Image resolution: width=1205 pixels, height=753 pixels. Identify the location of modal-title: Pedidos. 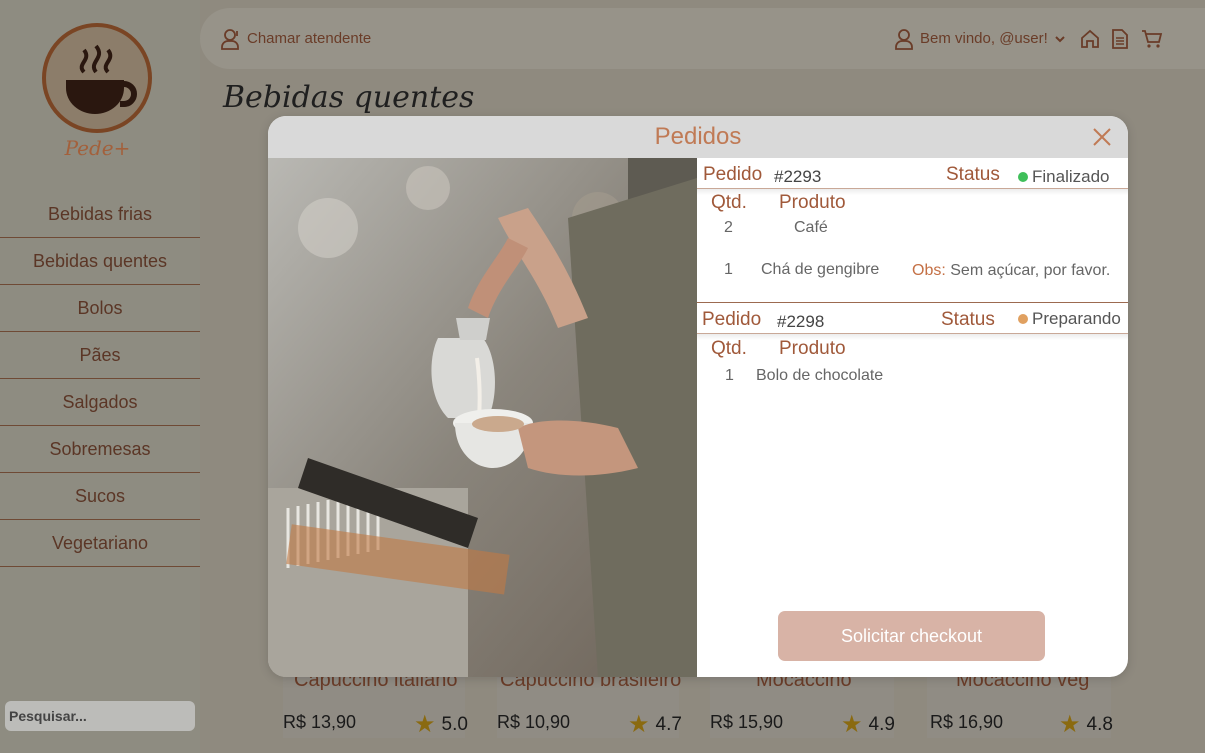
(698, 136).